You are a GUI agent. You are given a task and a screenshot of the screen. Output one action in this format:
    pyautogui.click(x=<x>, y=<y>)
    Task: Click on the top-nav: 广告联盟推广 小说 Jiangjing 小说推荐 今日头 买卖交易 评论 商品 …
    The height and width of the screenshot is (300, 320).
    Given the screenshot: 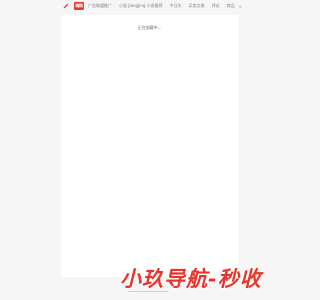 What is the action you would take?
    pyautogui.click(x=165, y=6)
    